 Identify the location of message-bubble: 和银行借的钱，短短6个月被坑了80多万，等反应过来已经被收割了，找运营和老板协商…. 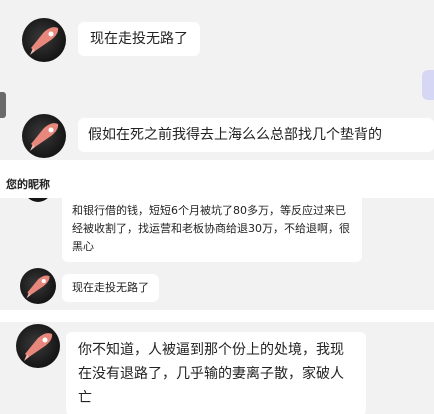
(212, 230).